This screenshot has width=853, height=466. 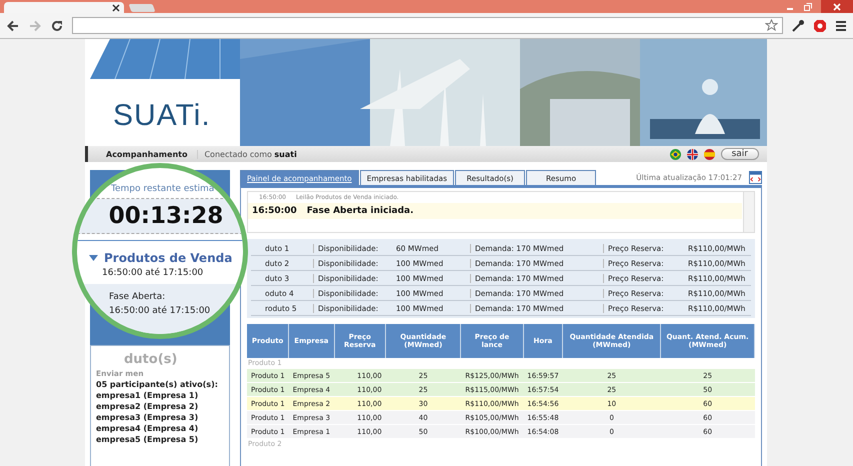 I want to click on participant-item: empresa5 (Empresa 5), so click(x=148, y=439).